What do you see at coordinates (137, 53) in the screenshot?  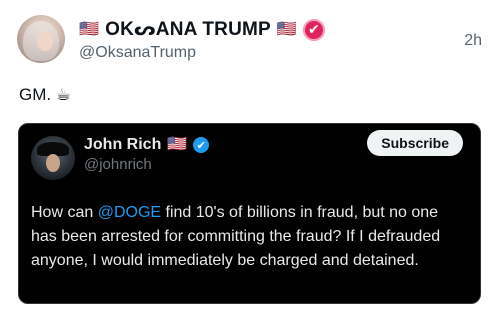 I see `post-author-handle: @OksanaTrump` at bounding box center [137, 53].